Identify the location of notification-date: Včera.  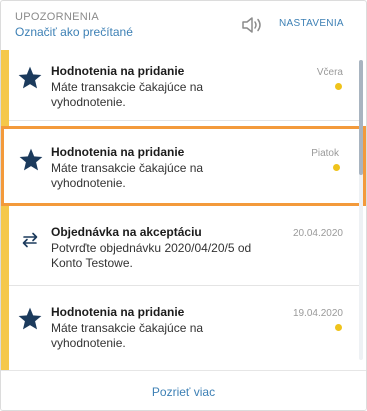
(329, 72).